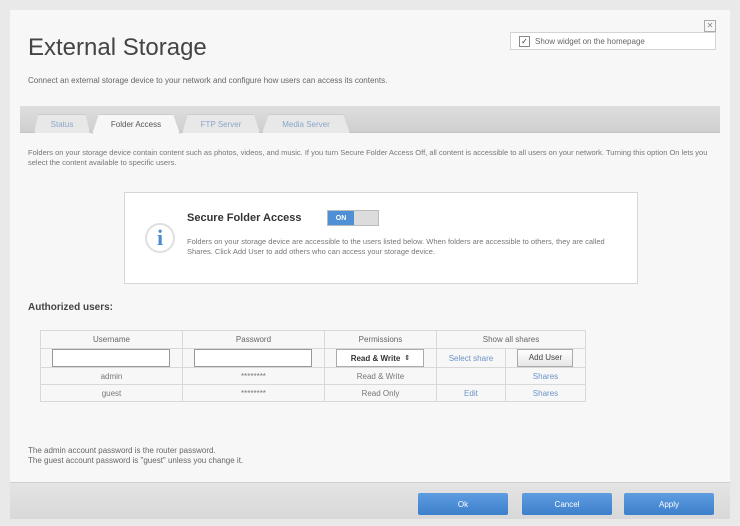 The height and width of the screenshot is (526, 740). What do you see at coordinates (313, 358) in the screenshot?
I see `new-user-row: Read & Write ⇕ Select share Add User` at bounding box center [313, 358].